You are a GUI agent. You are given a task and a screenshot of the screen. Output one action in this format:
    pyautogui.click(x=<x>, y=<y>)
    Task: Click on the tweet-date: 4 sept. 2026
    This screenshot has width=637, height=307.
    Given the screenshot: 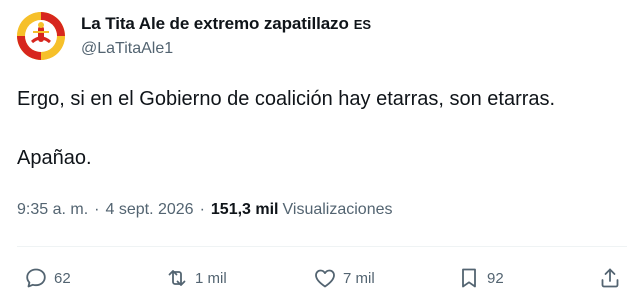 What is the action you would take?
    pyautogui.click(x=149, y=210)
    